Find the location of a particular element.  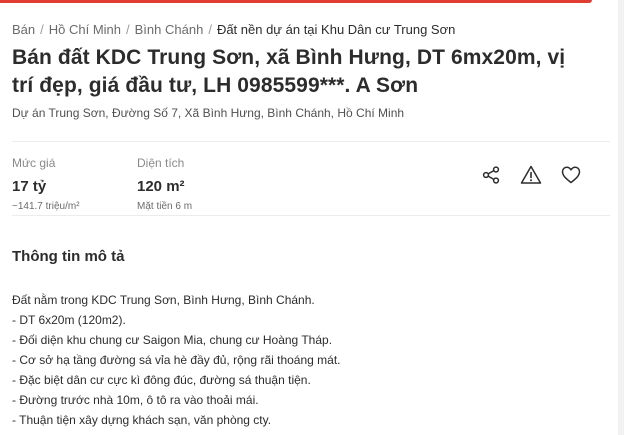

warning-icon is located at coordinates (531, 174).